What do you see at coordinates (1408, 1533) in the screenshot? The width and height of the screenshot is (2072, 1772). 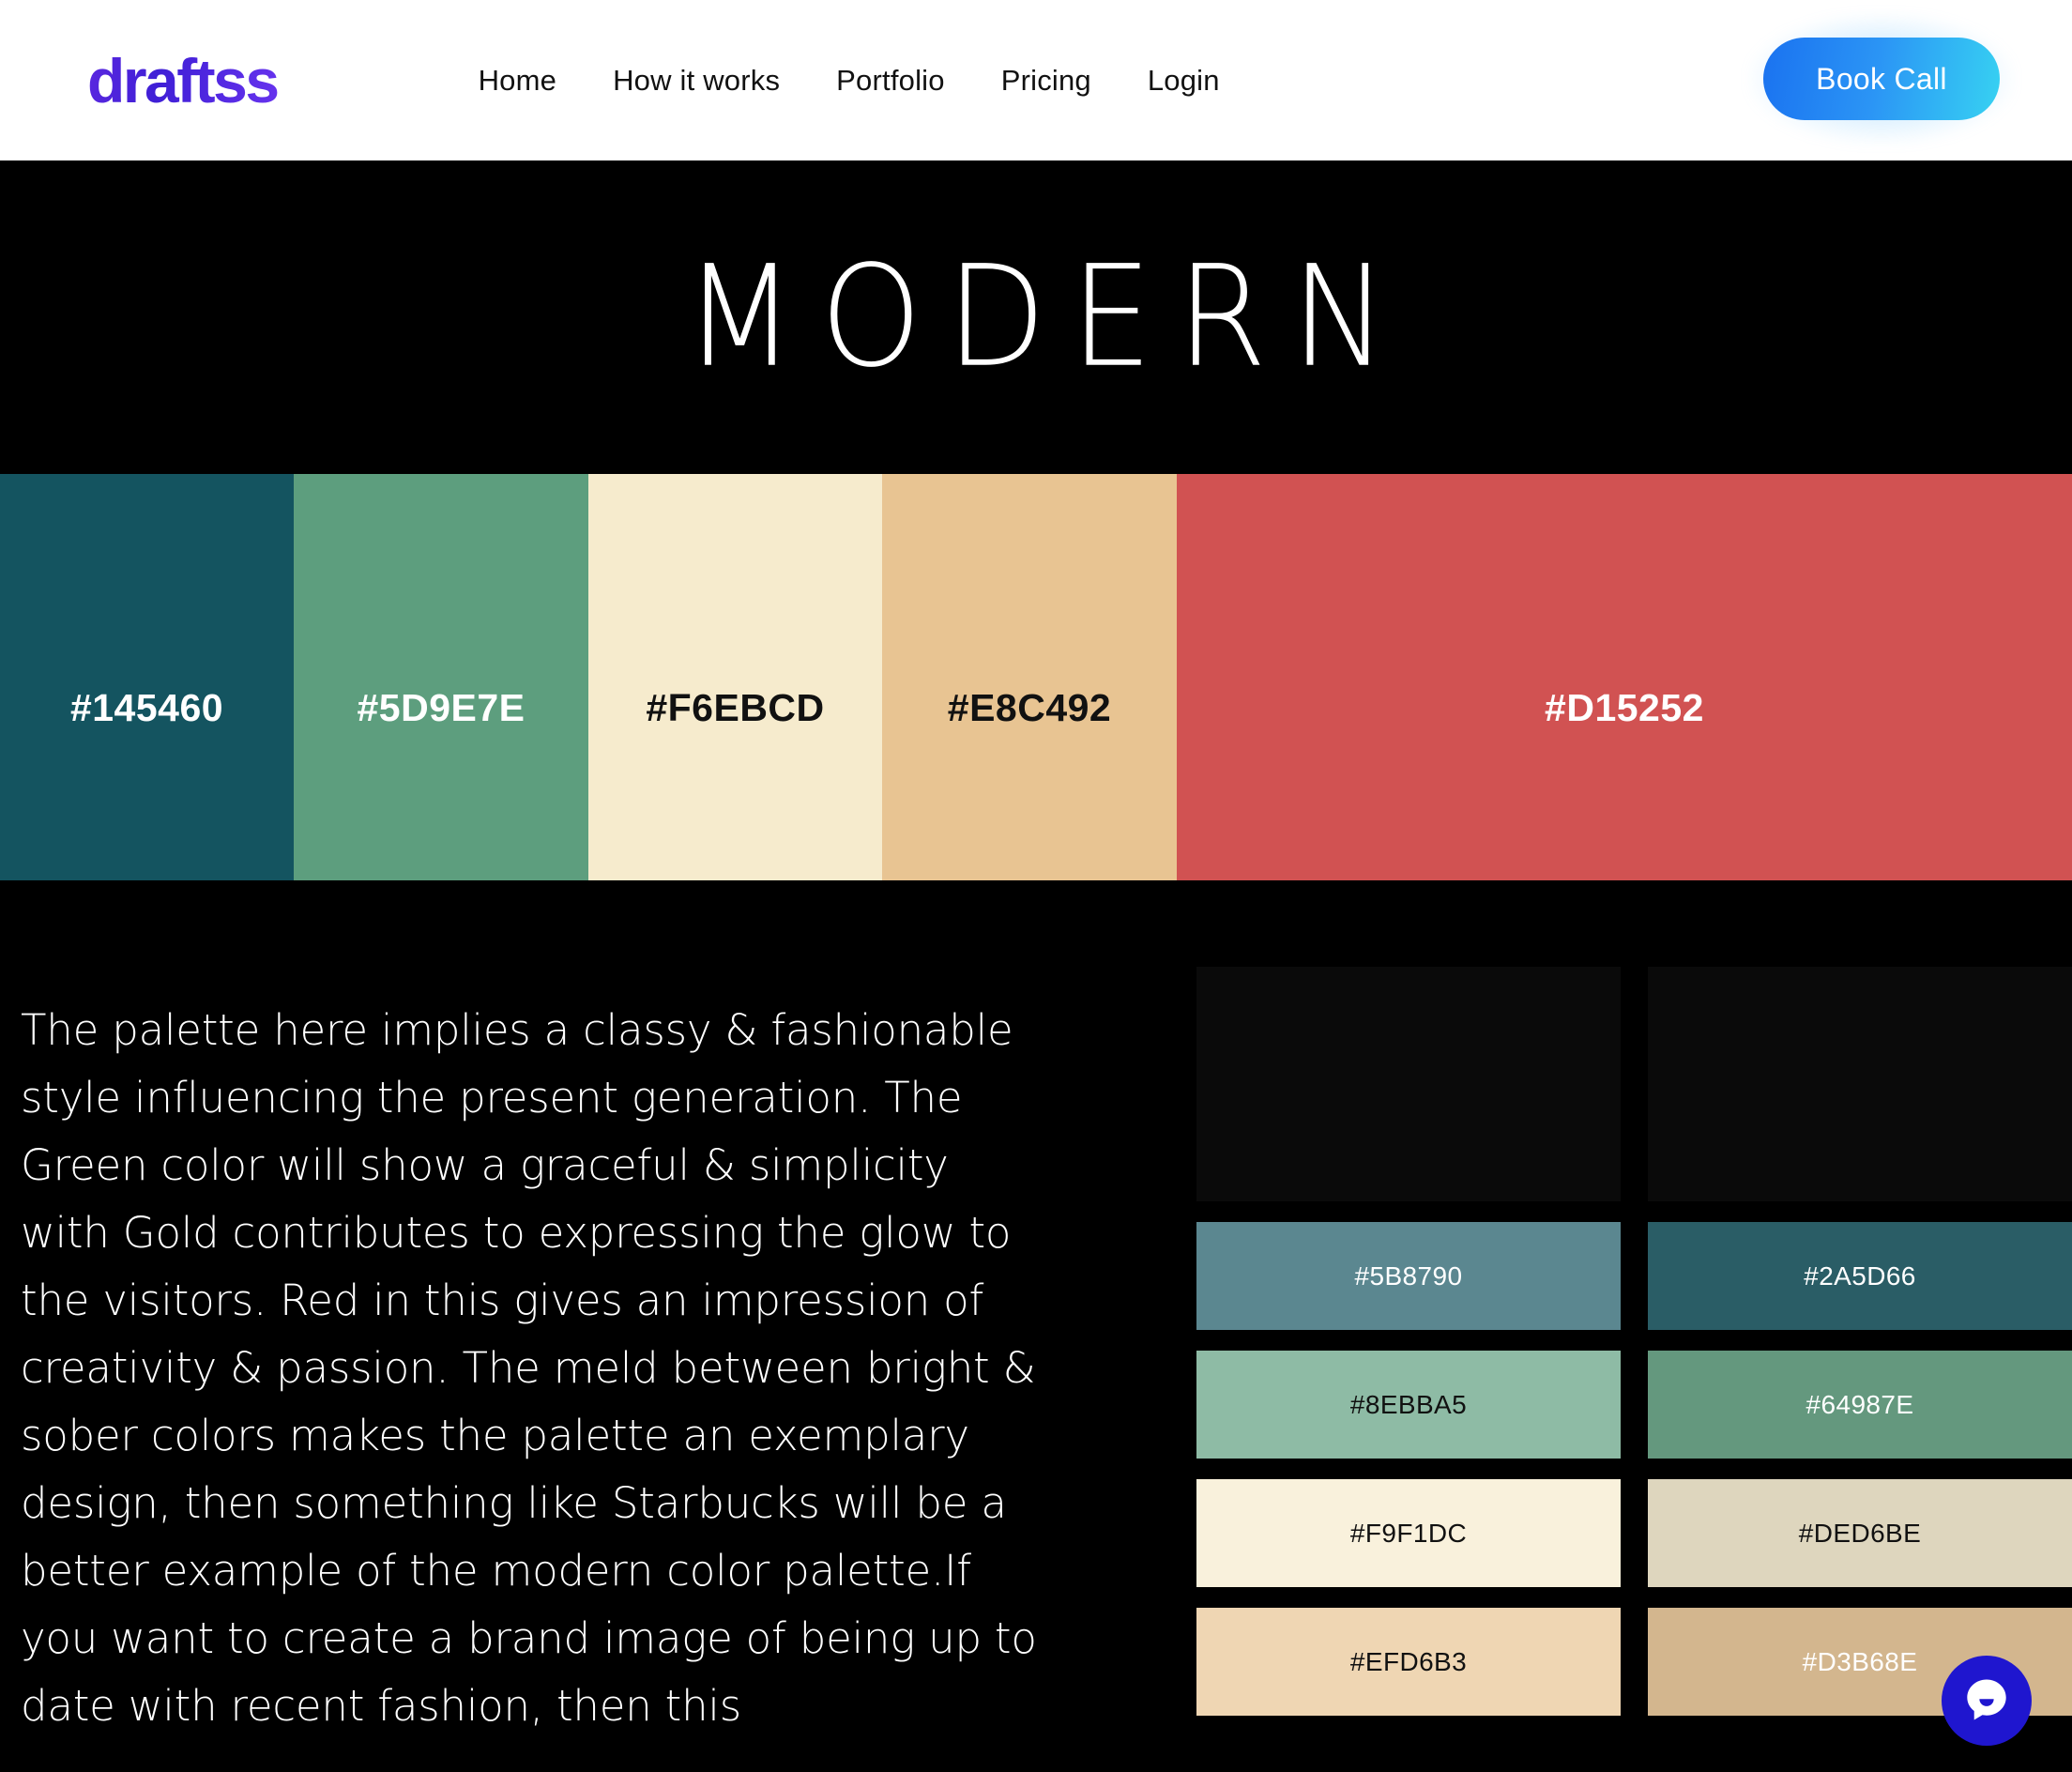 I see `shade-swatch: #F9F1DC` at bounding box center [1408, 1533].